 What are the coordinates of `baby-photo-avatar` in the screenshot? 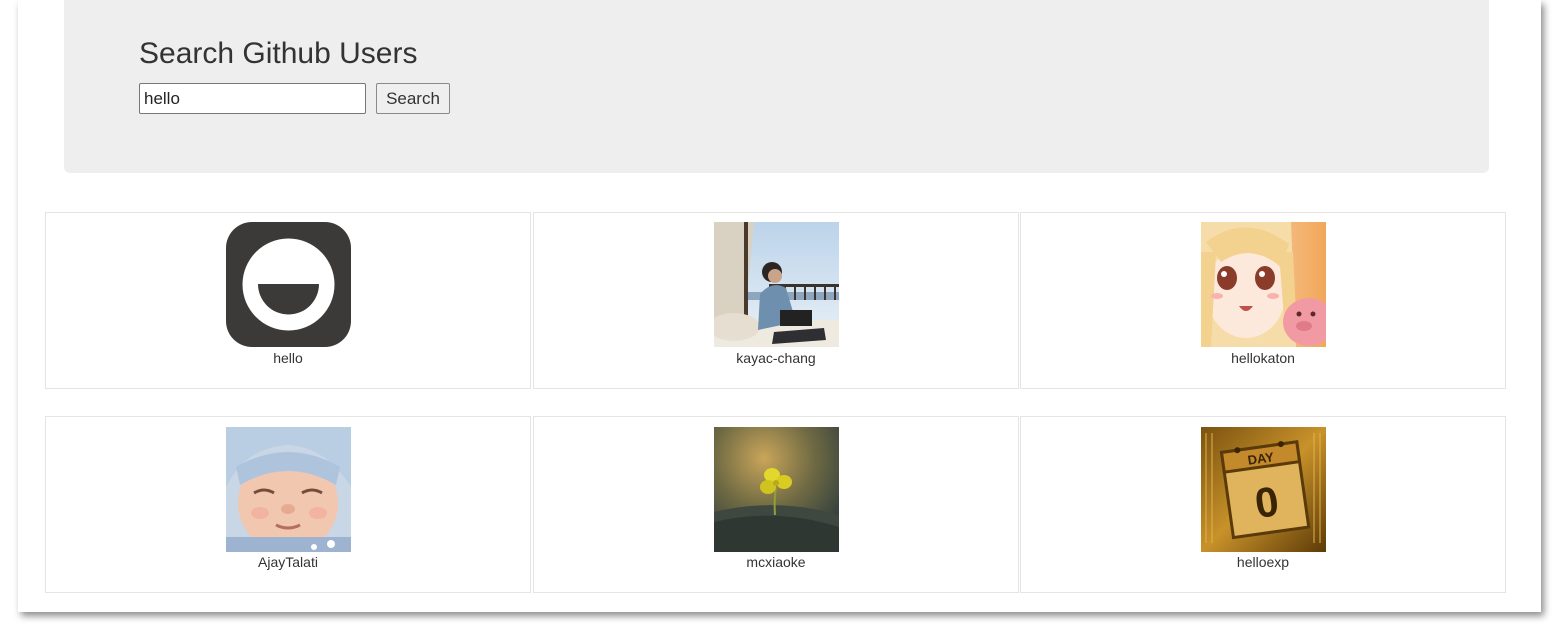 It's located at (288, 489).